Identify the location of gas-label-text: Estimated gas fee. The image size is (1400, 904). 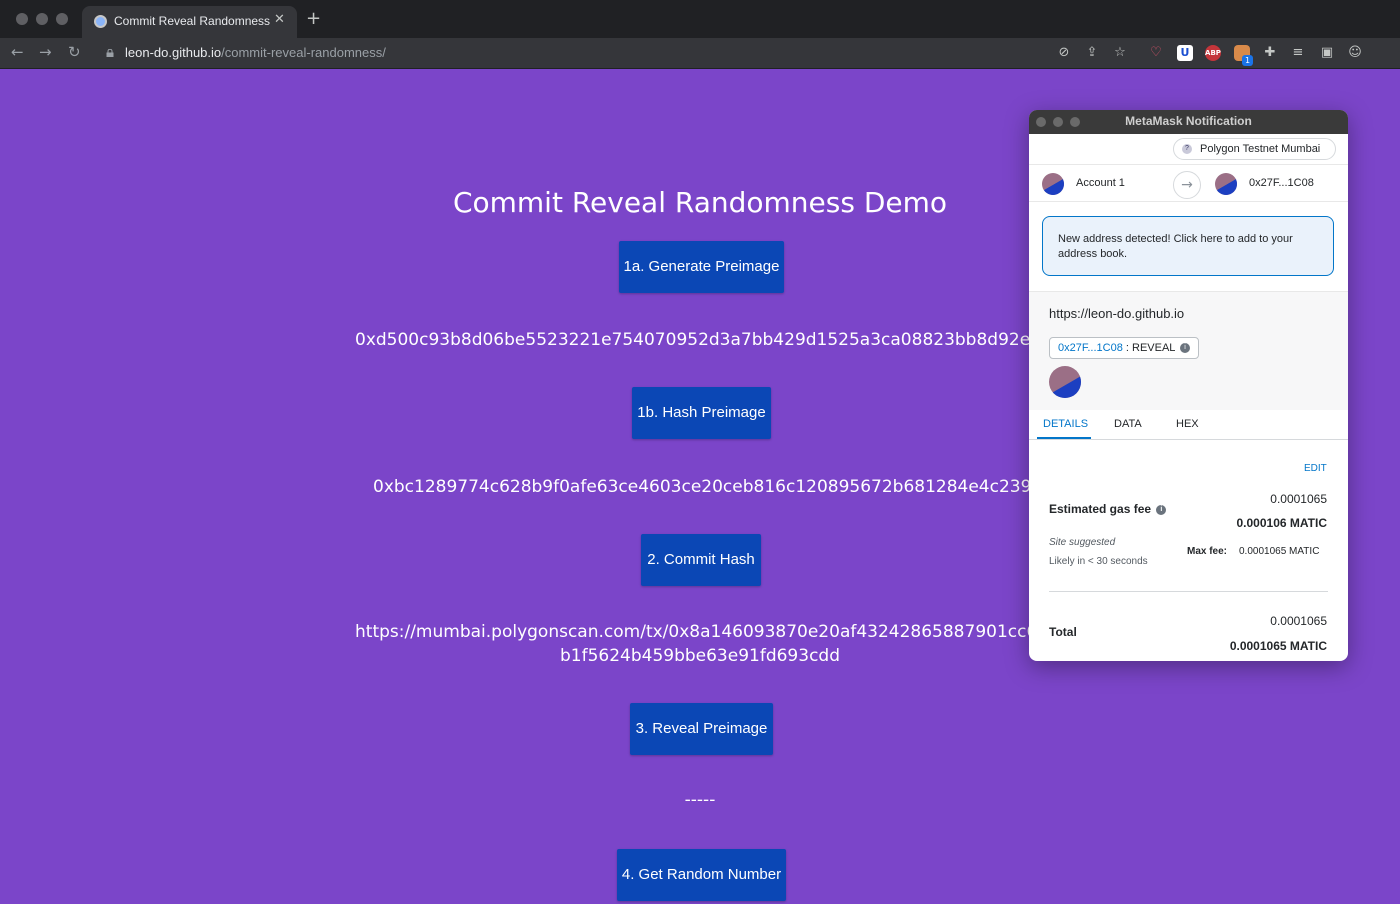
(1100, 509).